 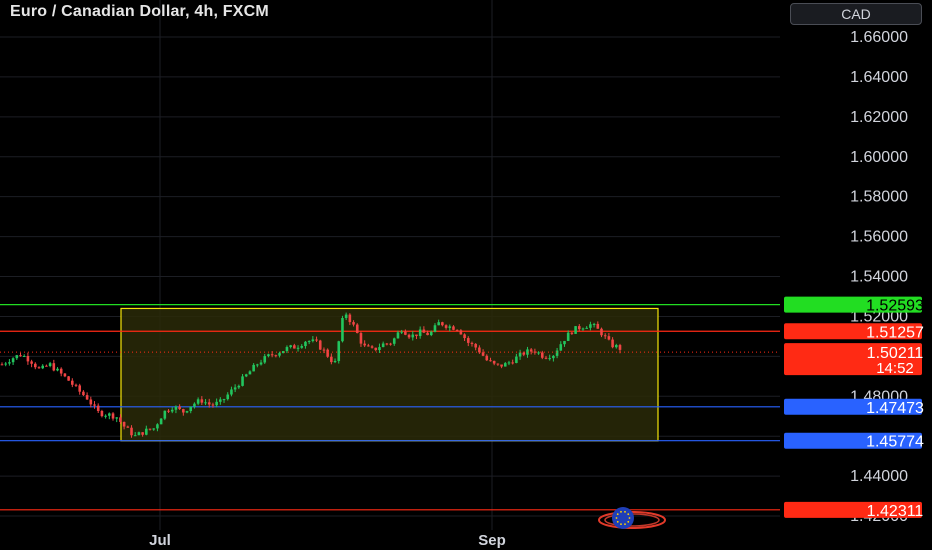 What do you see at coordinates (879, 237) in the screenshot?
I see `y-tick-label: 1.56000` at bounding box center [879, 237].